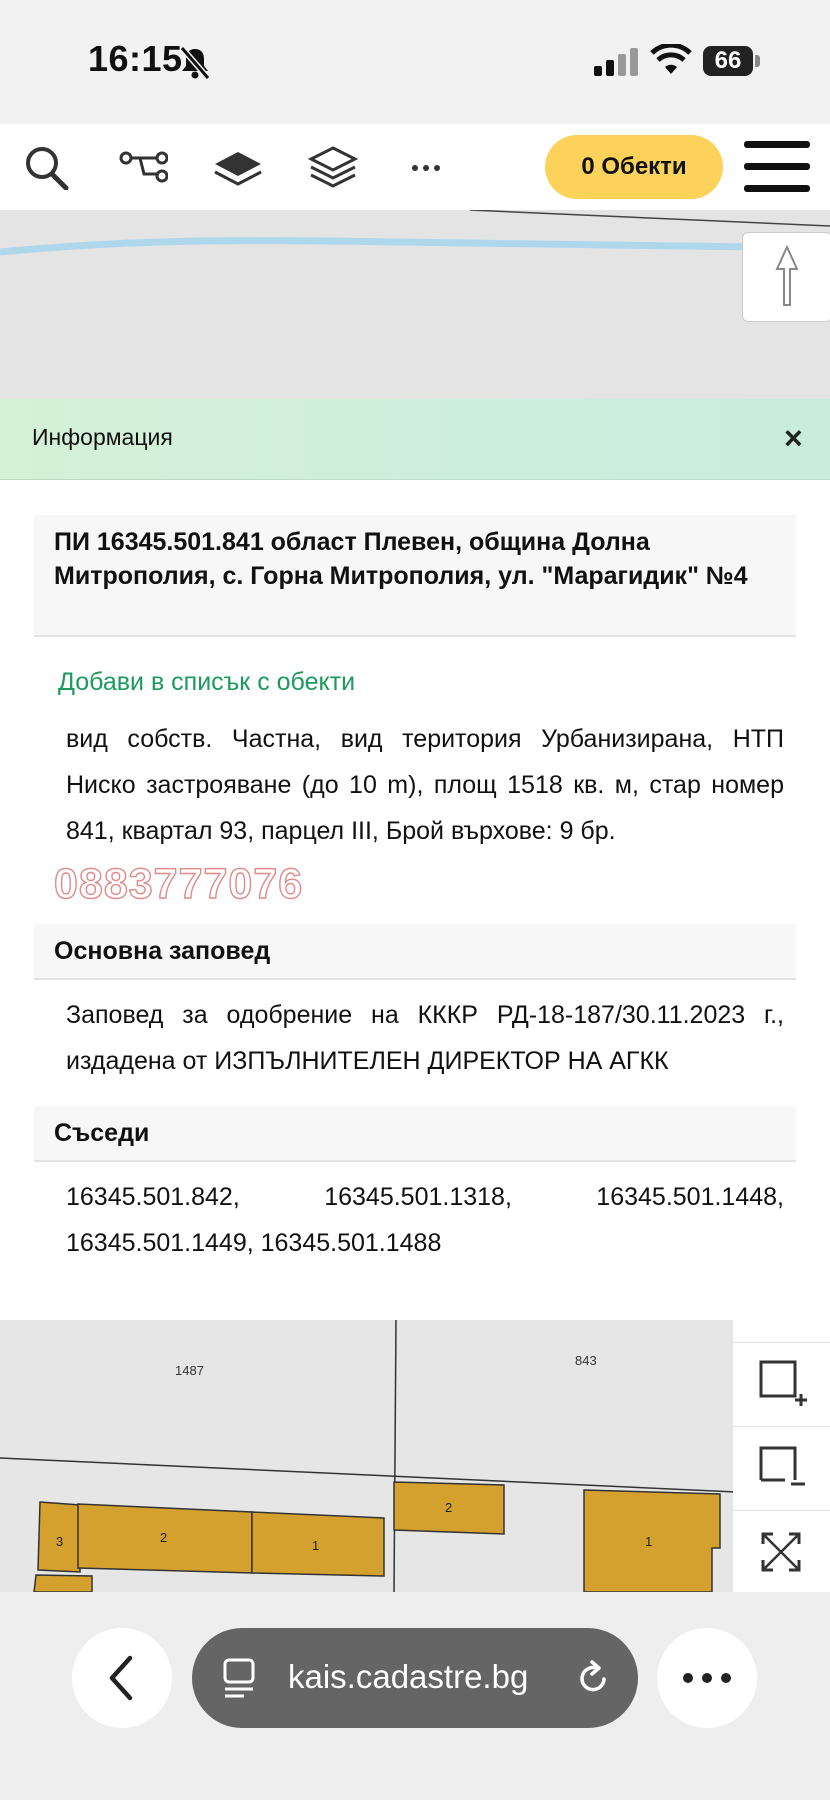 The height and width of the screenshot is (1800, 830). I want to click on add-to-objects-link: Добави в списък с обекти, so click(206, 682).